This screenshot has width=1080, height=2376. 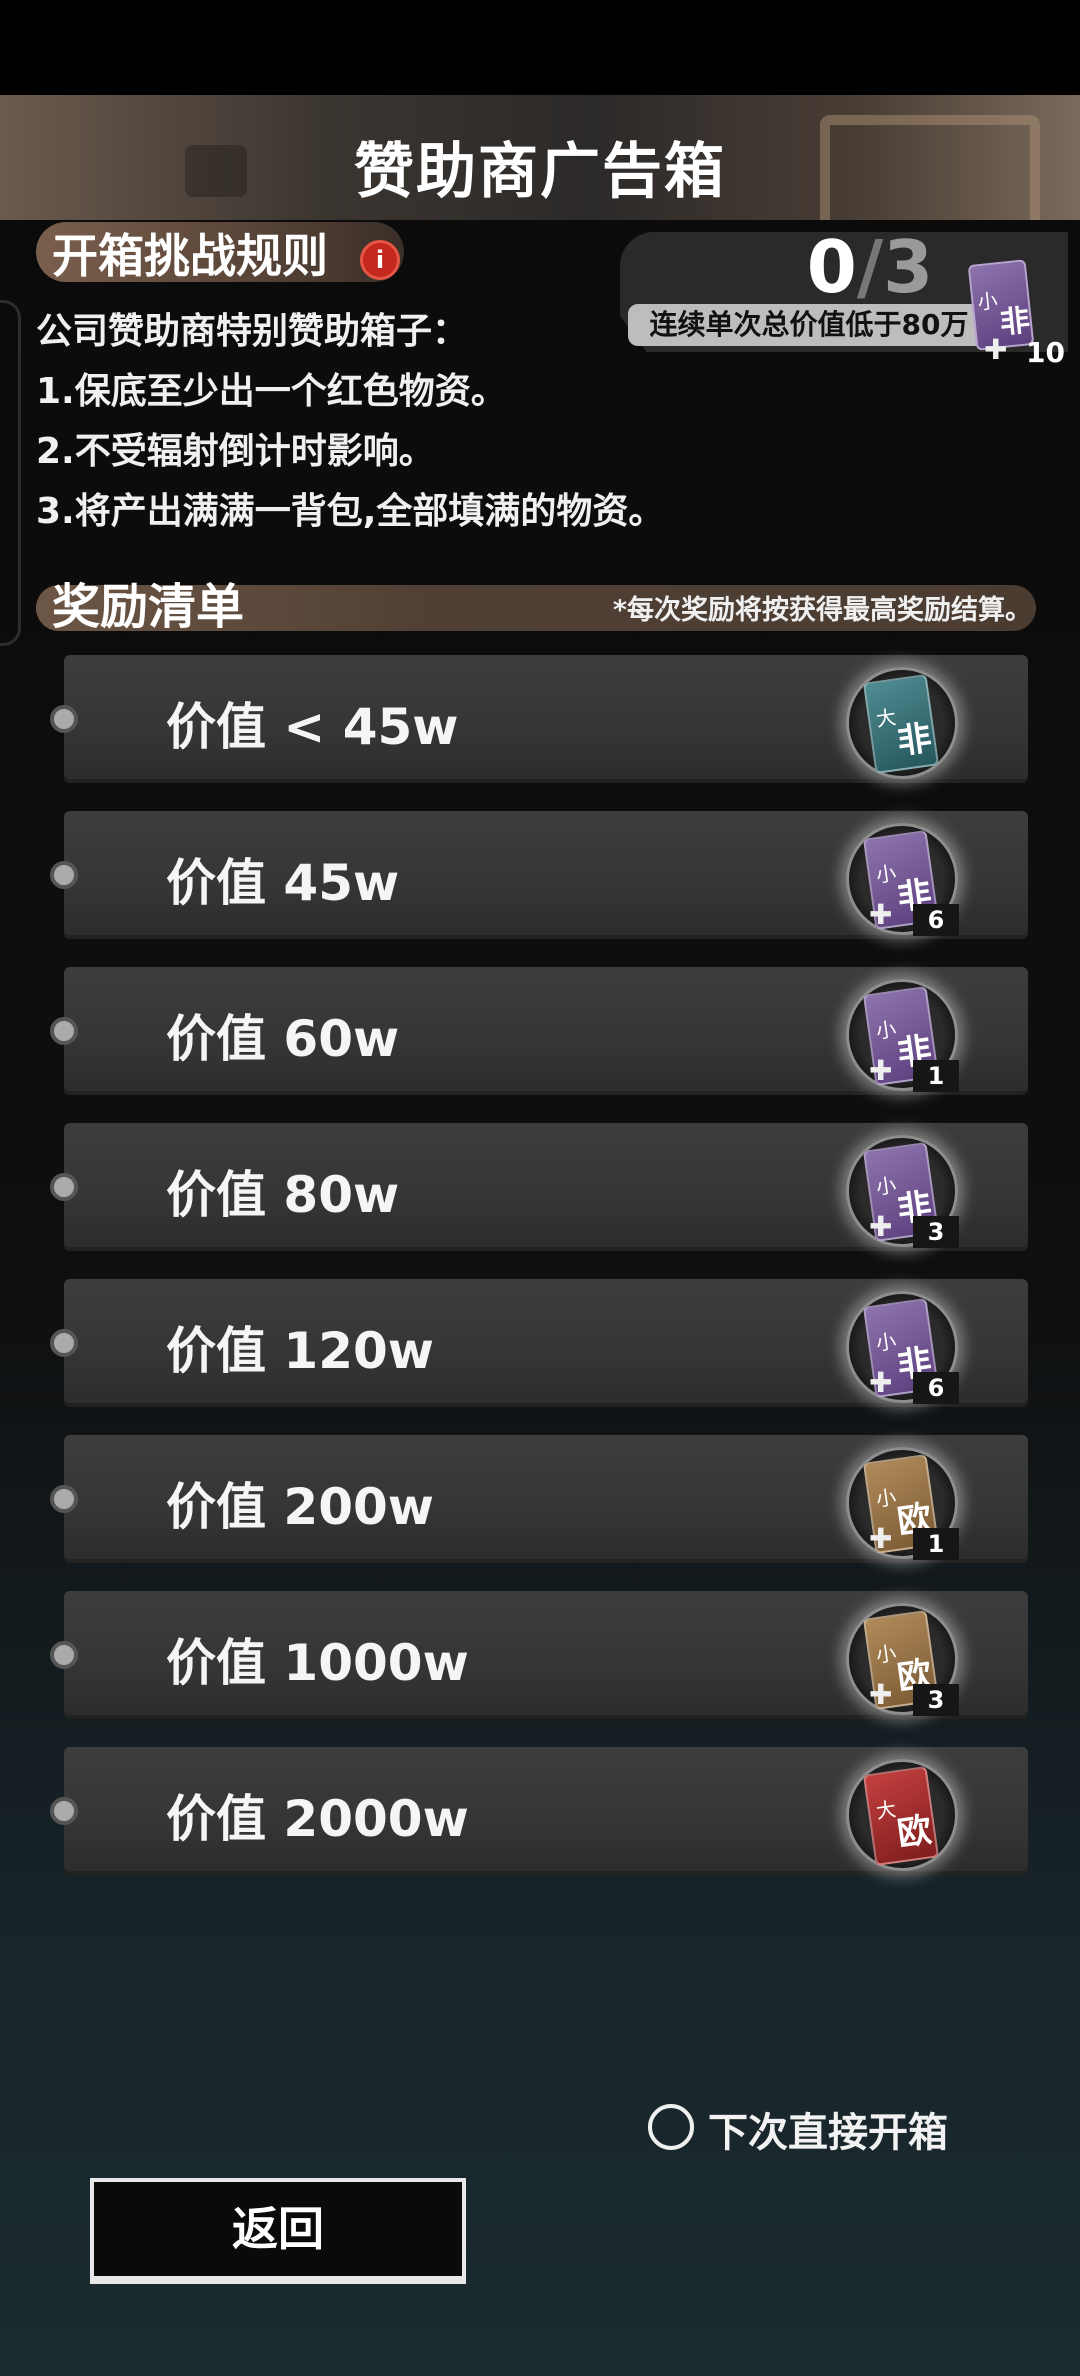 What do you see at coordinates (278, 2231) in the screenshot?
I see `back-button: 返回` at bounding box center [278, 2231].